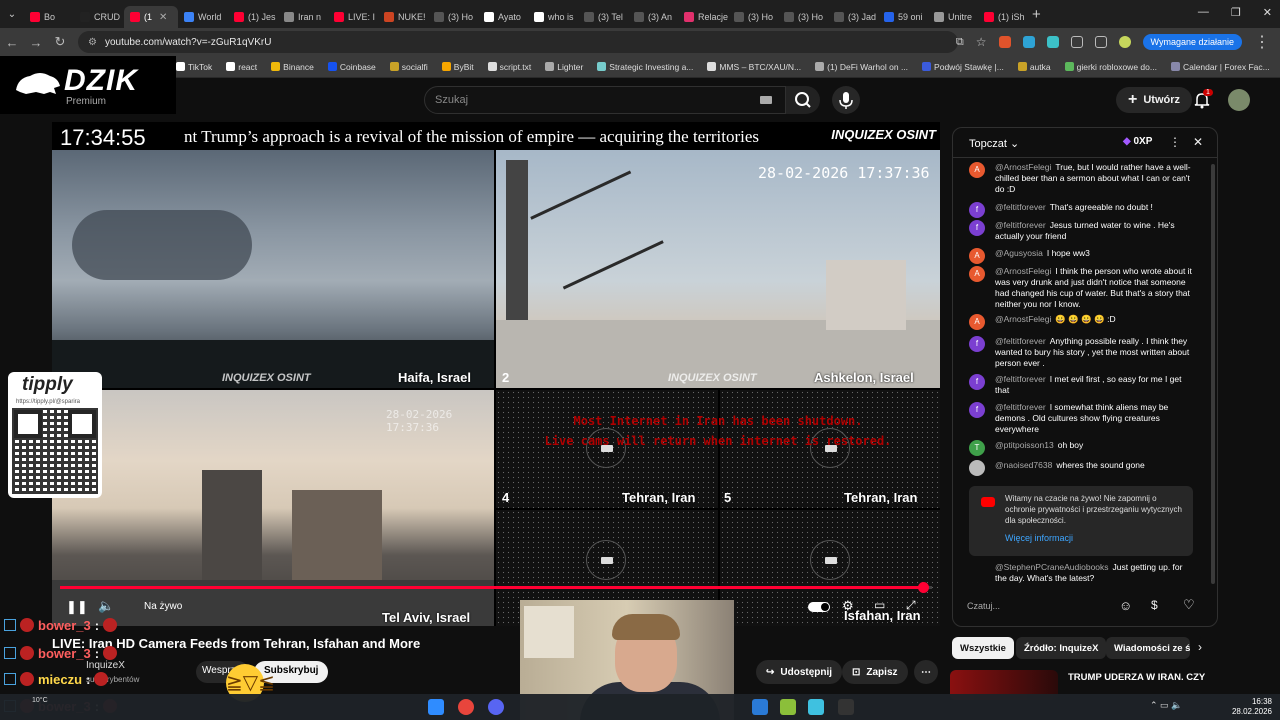 This screenshot has width=1280, height=720. Describe the element at coordinates (1124, 42) in the screenshot. I see `profile-icon` at that location.